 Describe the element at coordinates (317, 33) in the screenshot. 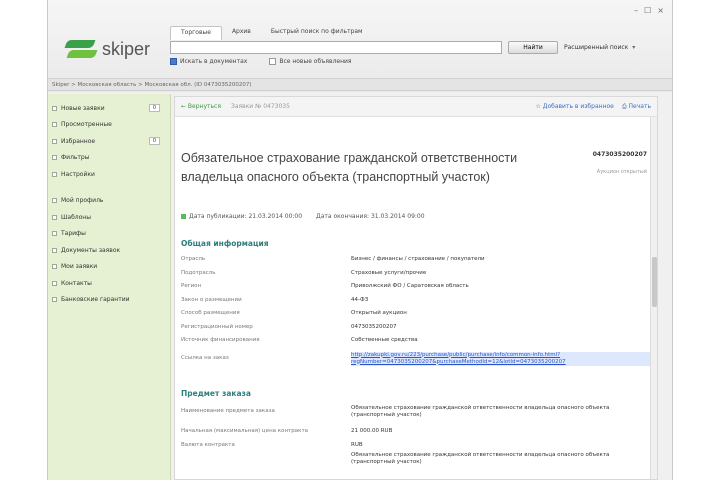

I see `tab-quick-filter: Быстрый поиск по фильтрам` at that location.